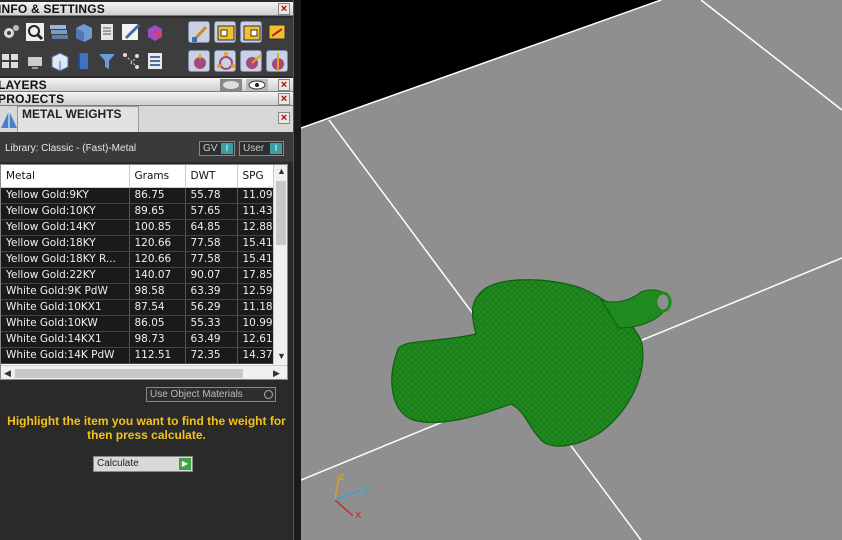 Image resolution: width=842 pixels, height=540 pixels. I want to click on cell-dwt: 56.29, so click(211, 307).